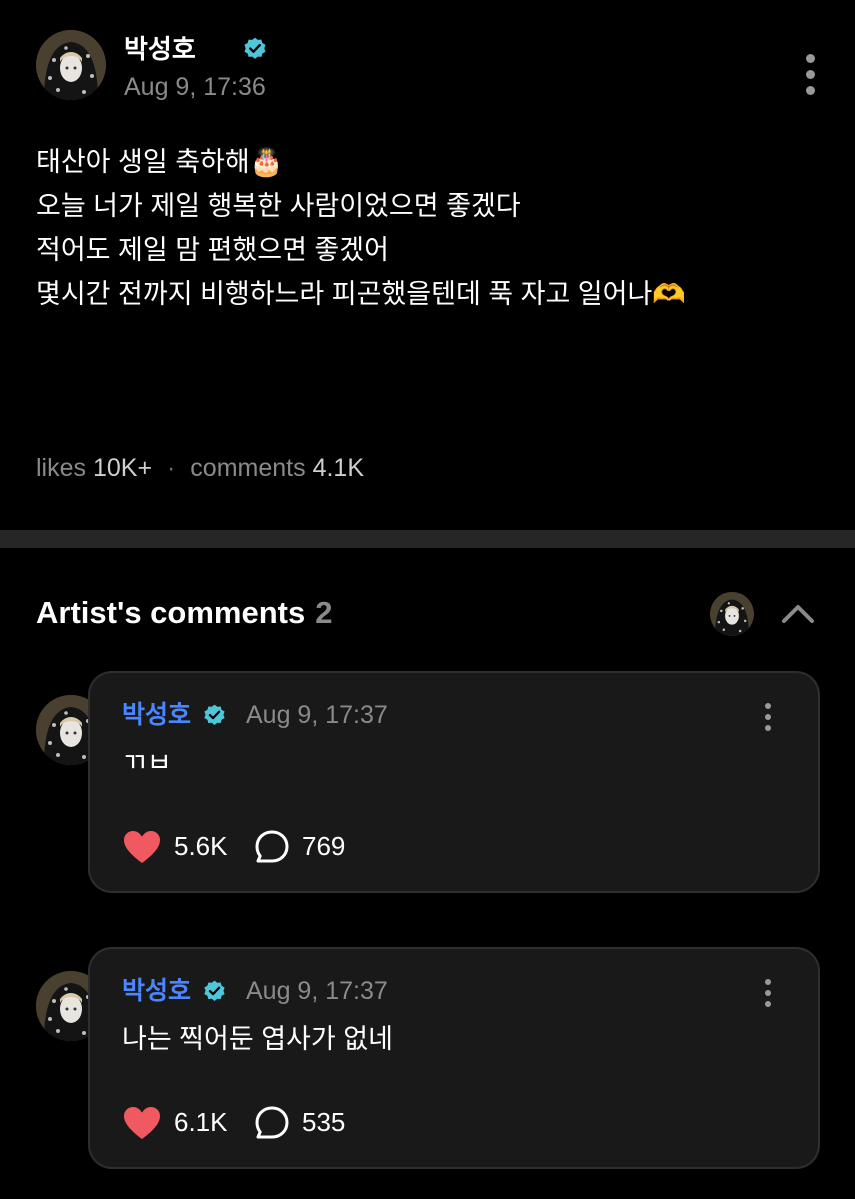  I want to click on artist-comments-title: Artist's comments 2, so click(184, 613).